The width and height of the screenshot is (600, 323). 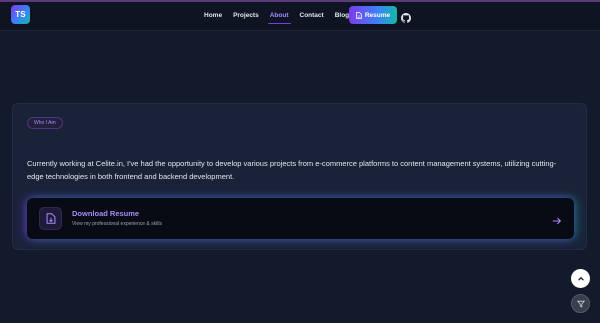 I want to click on nav-about: About, so click(x=279, y=18).